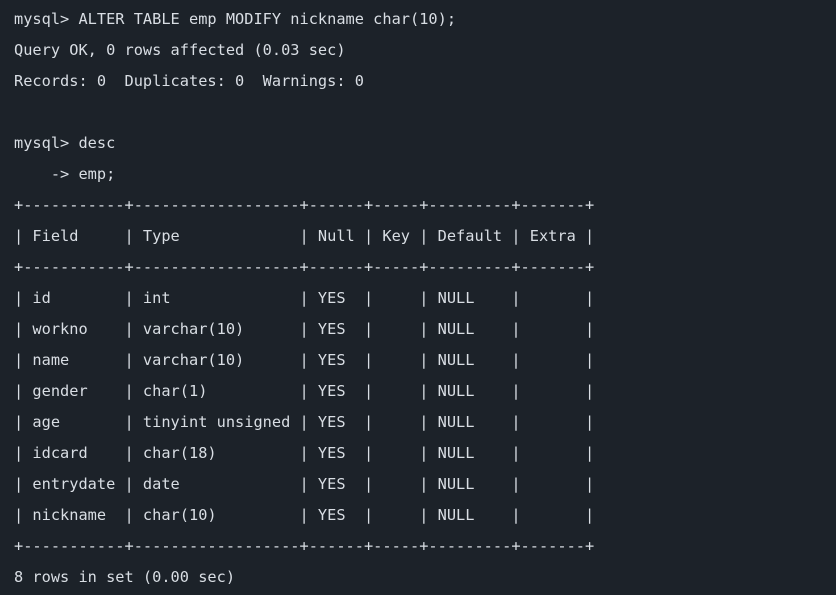  Describe the element at coordinates (304, 515) in the screenshot. I see `table-row: | nickname | char(10) | YES | | NULL | |` at that location.